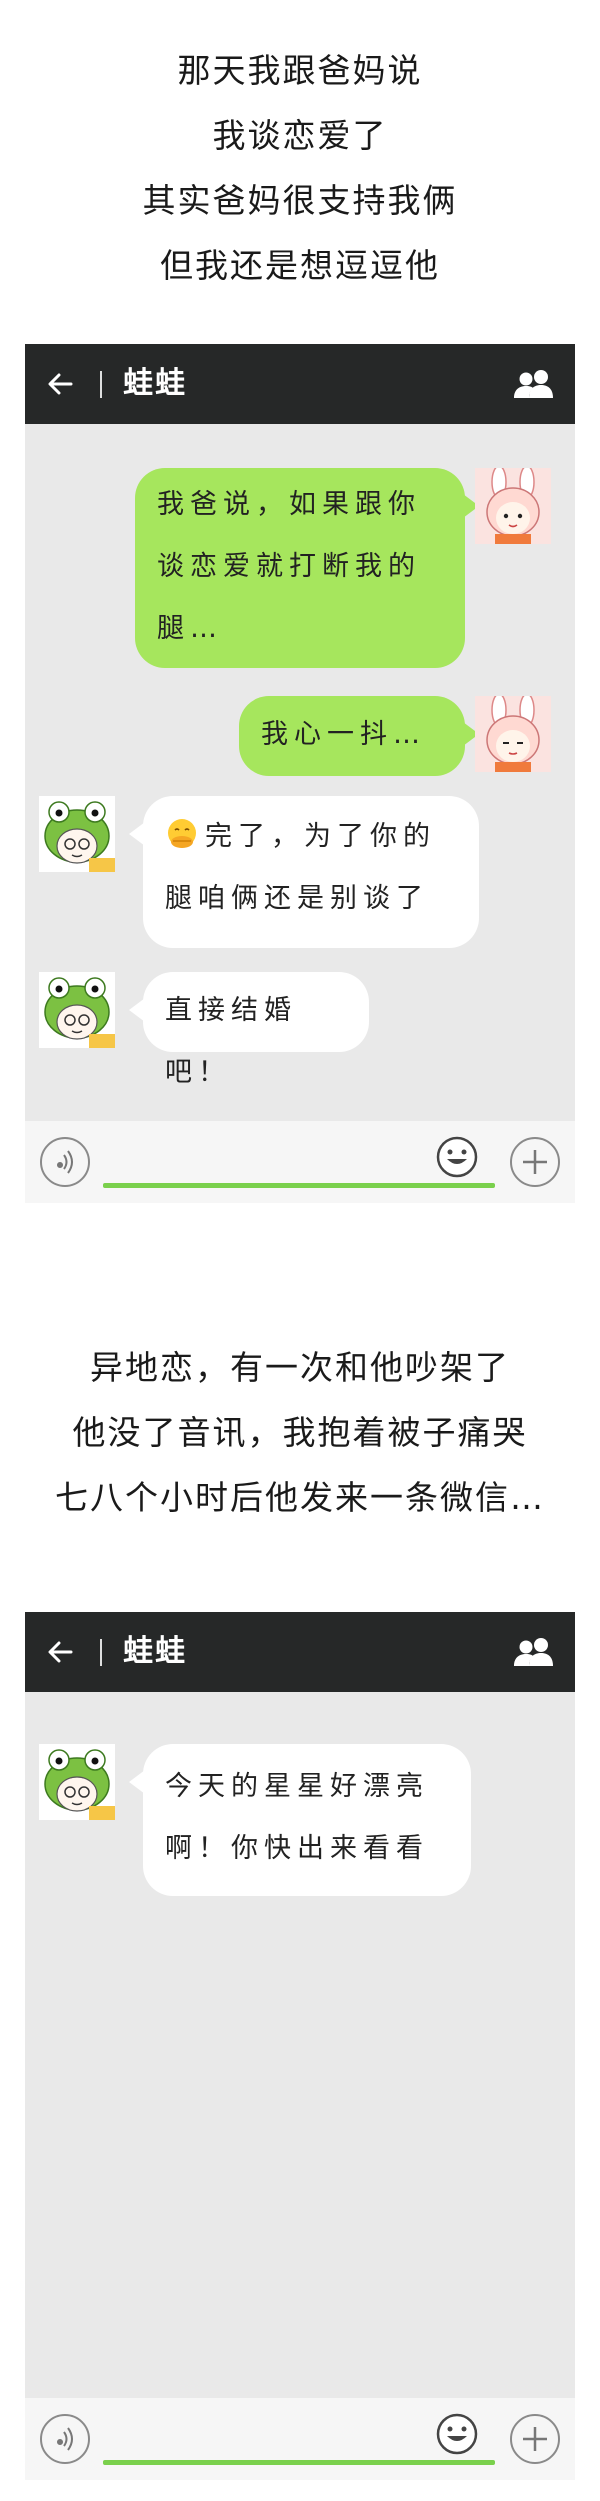 The width and height of the screenshot is (600, 2501). What do you see at coordinates (231, 1041) in the screenshot?
I see `message-text: 直接结婚吧！` at bounding box center [231, 1041].